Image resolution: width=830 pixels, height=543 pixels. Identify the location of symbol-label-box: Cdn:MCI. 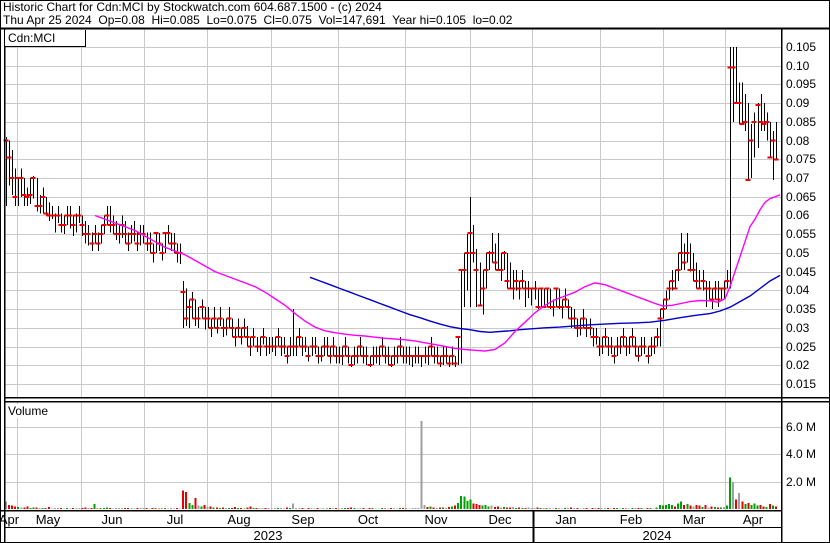
(45, 38).